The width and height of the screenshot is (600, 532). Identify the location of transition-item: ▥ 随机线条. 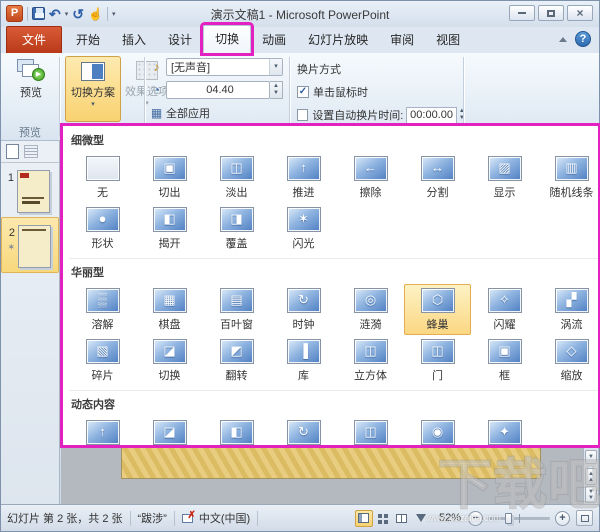
(568, 177).